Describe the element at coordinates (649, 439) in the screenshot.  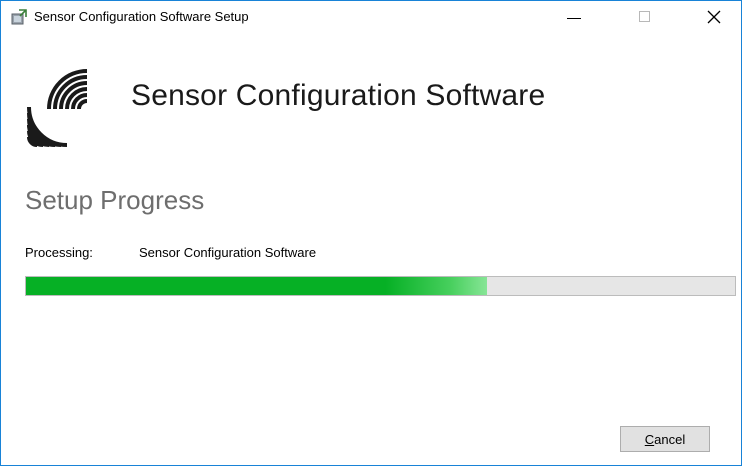
I see `cancel-mnemonic: C` at that location.